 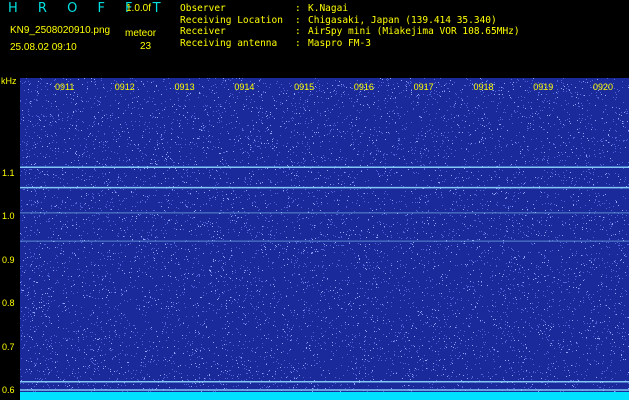 I want to click on x-tick-label: 0920, so click(x=603, y=87).